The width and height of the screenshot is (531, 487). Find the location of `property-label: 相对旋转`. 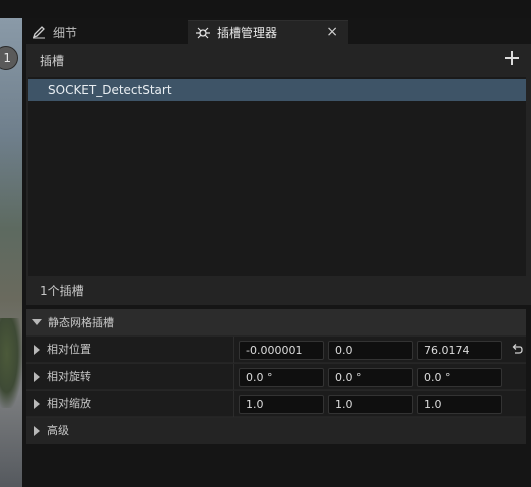

property-label: 相对旋转 is located at coordinates (69, 376).